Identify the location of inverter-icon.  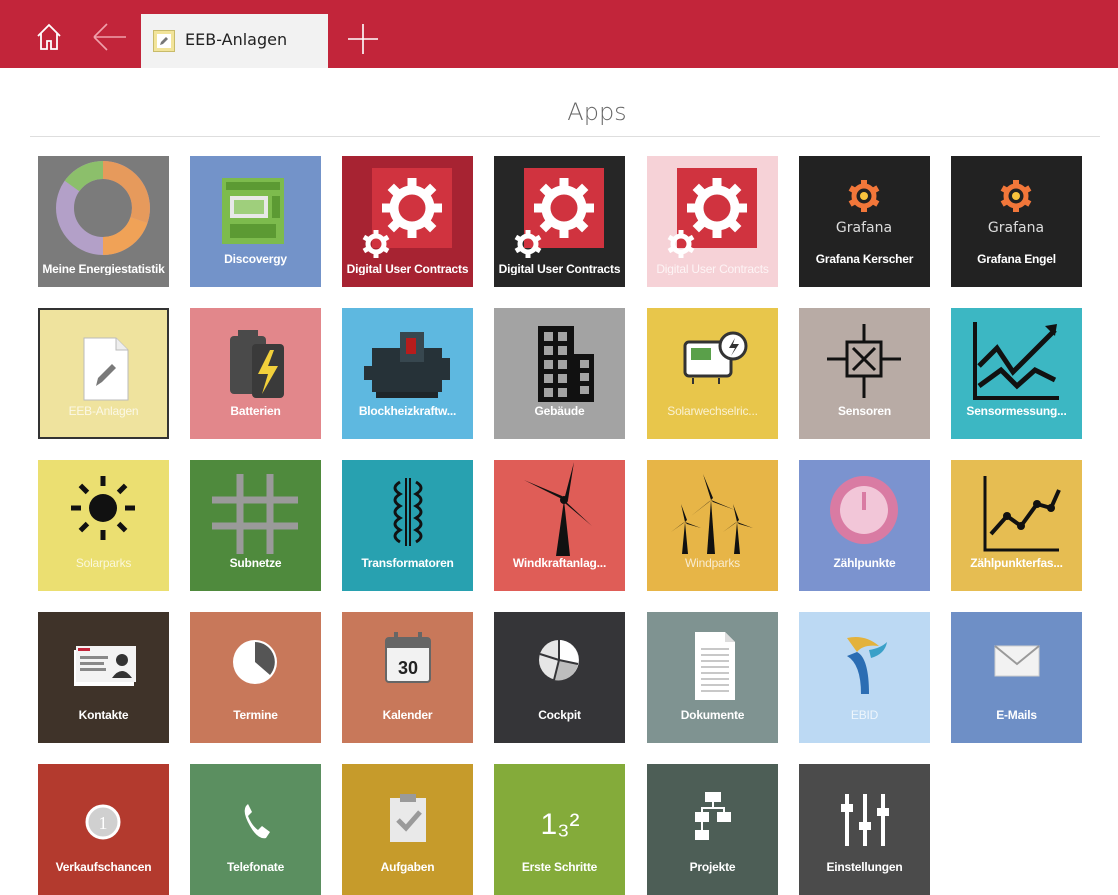
(712, 373).